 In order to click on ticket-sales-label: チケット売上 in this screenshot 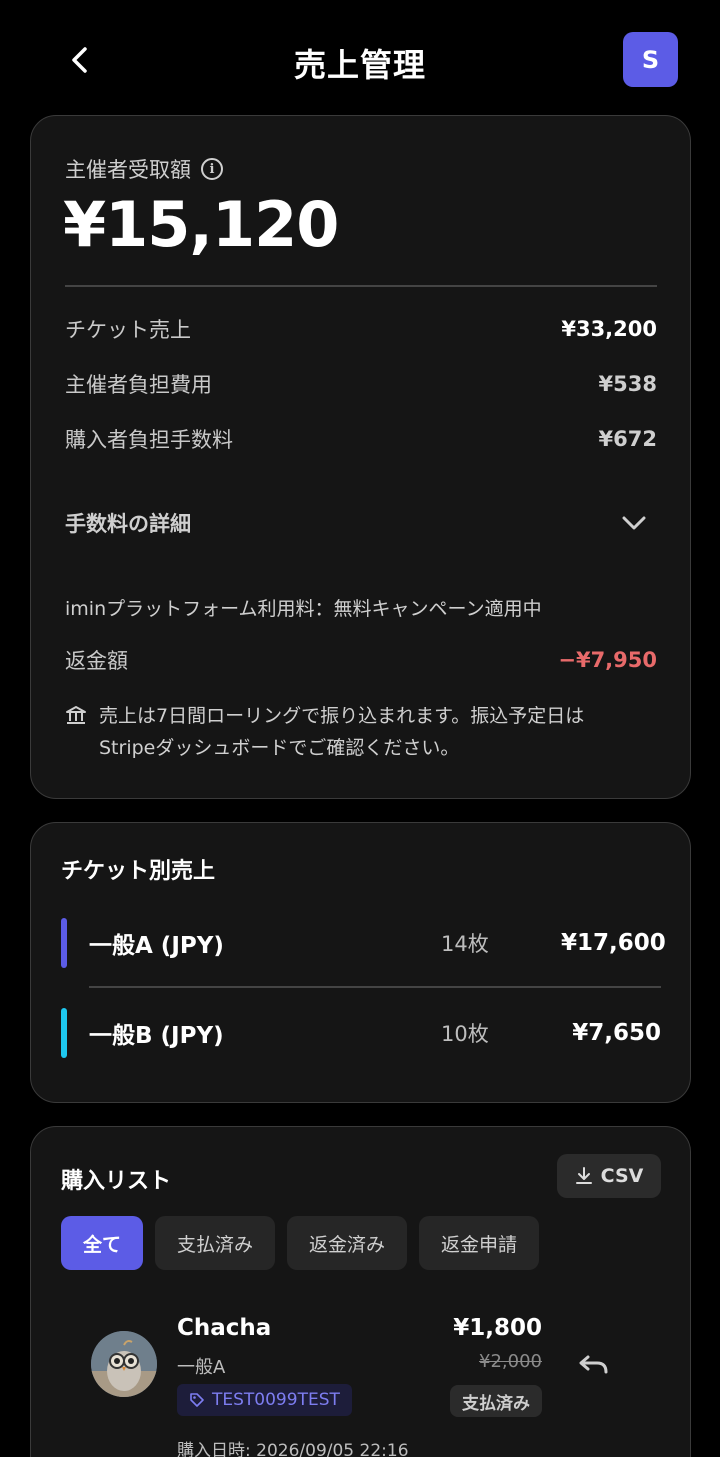, I will do `click(128, 330)`.